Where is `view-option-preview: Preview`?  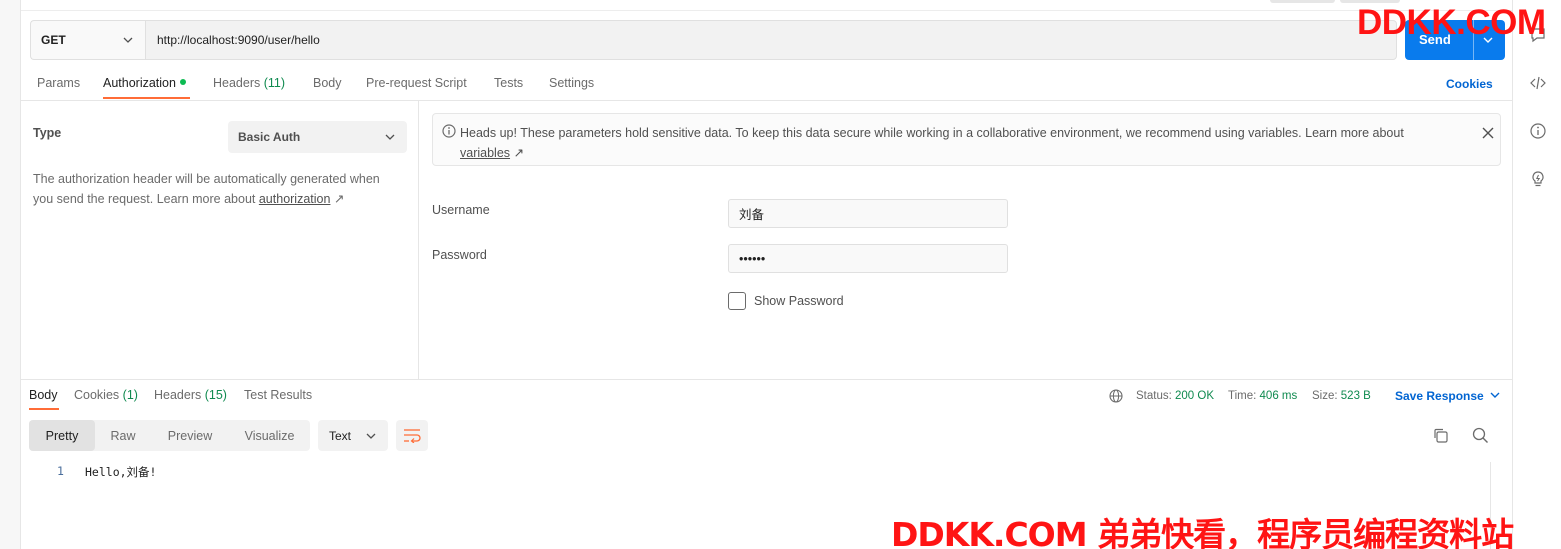 view-option-preview: Preview is located at coordinates (190, 435).